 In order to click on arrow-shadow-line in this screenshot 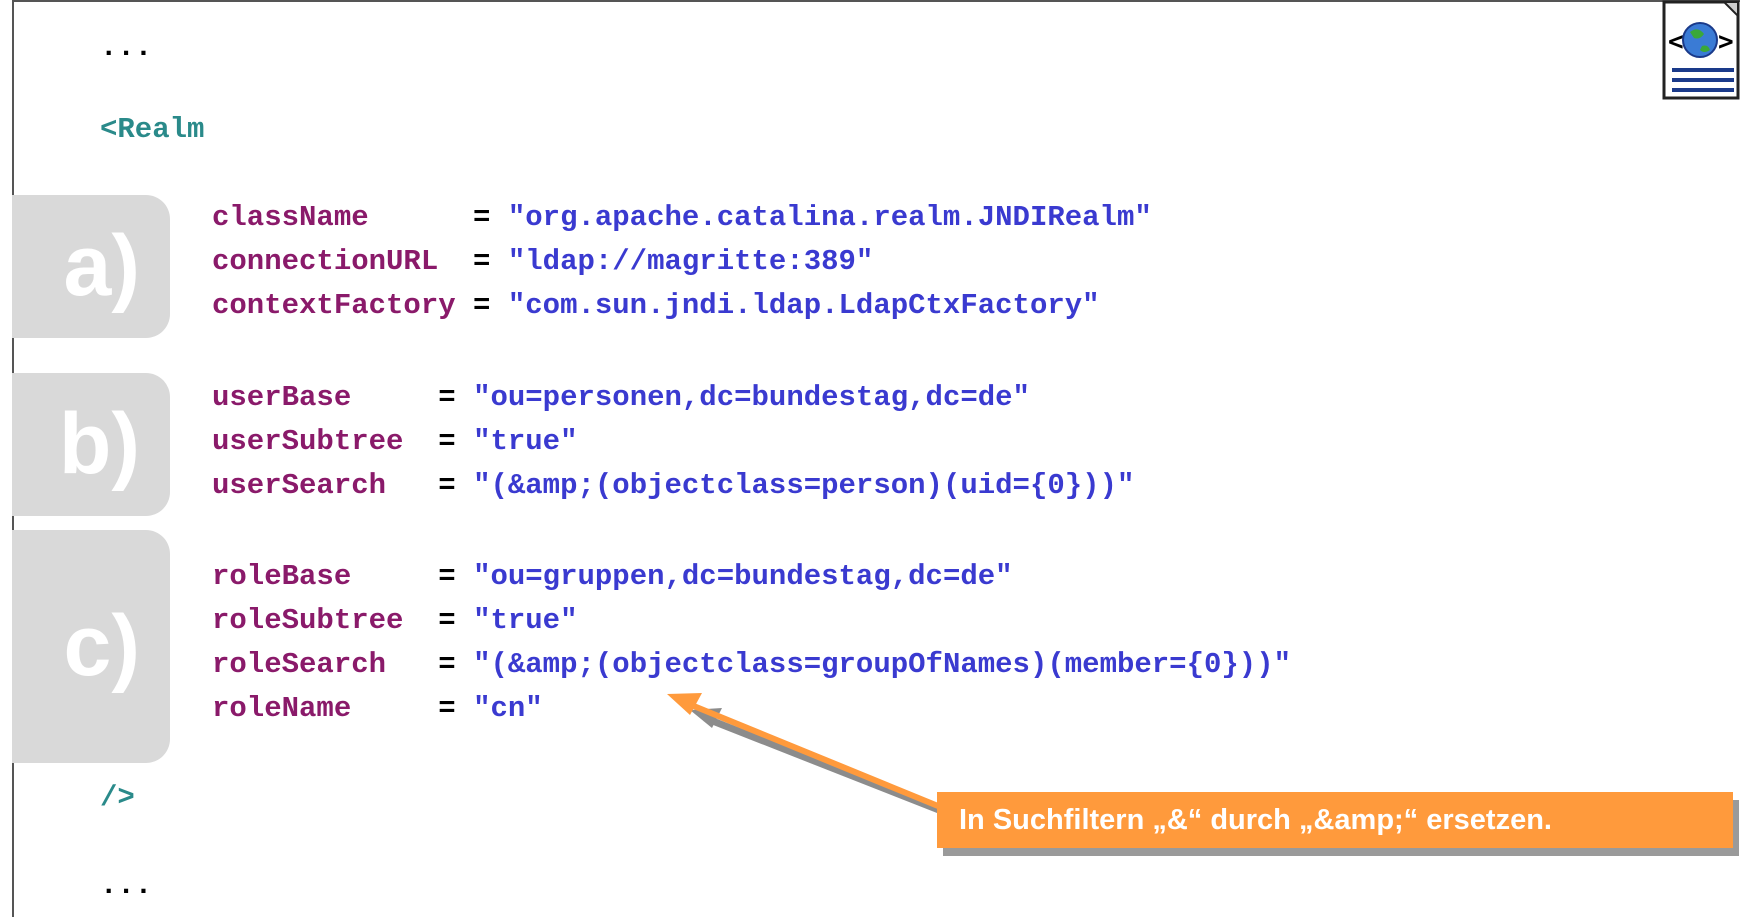, I will do `click(824, 765)`.